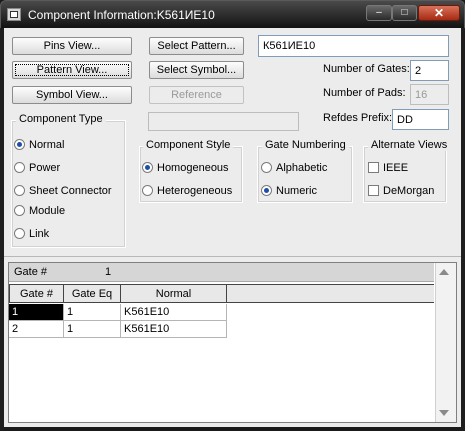 This screenshot has width=465, height=431. I want to click on gate-info-strip: Gate # 1, so click(221, 272).